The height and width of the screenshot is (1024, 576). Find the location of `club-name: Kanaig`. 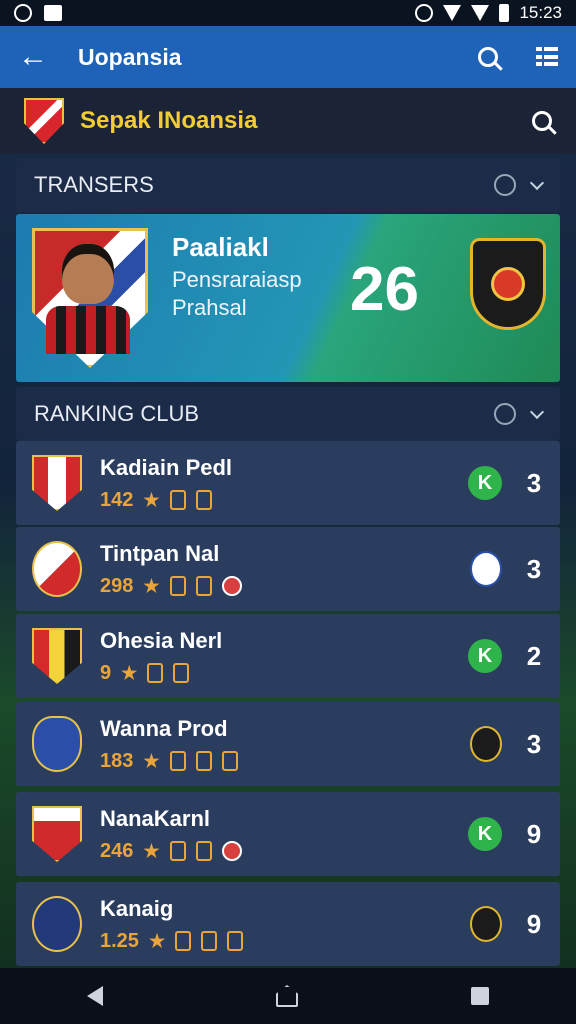

club-name: Kanaig is located at coordinates (137, 908).